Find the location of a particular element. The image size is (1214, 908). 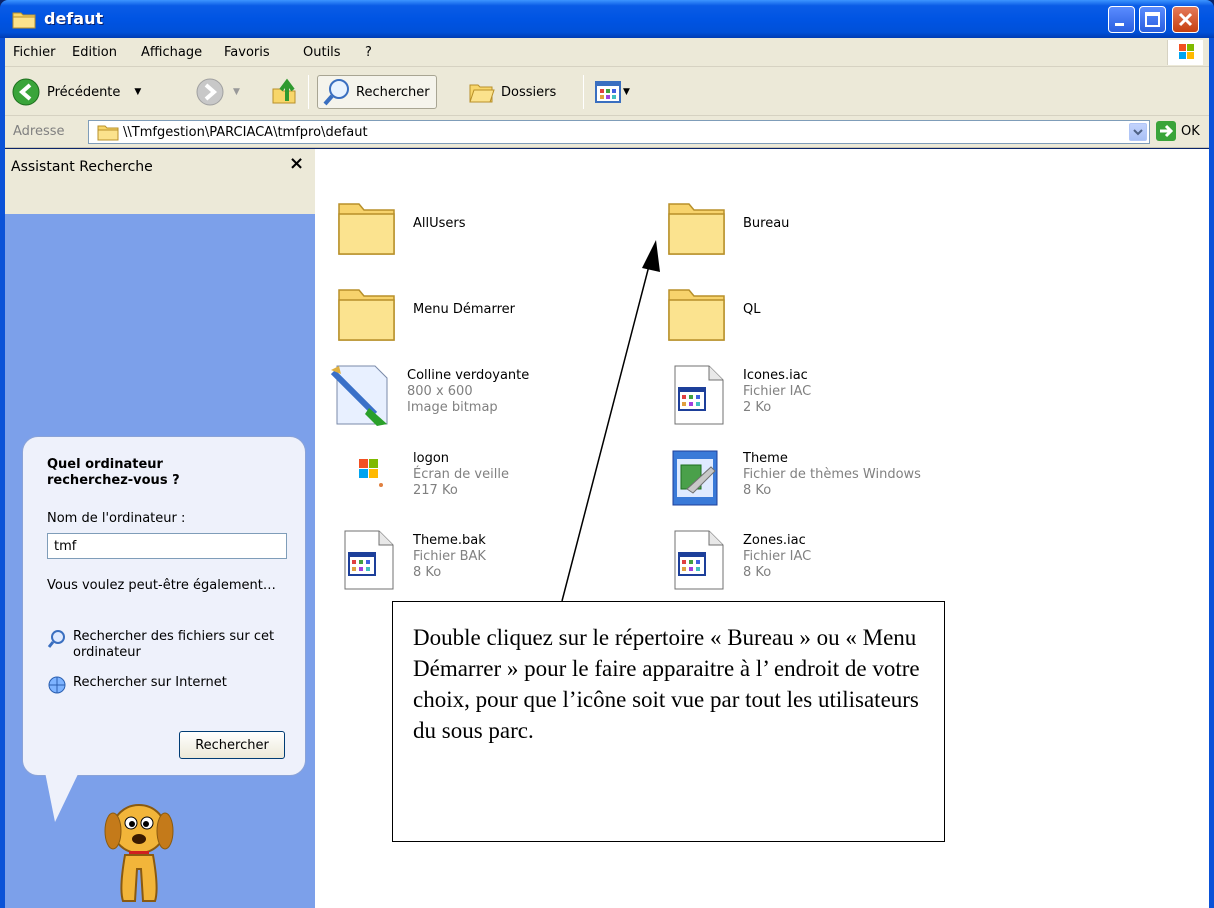

bubble-tail is located at coordinates (62, 797).